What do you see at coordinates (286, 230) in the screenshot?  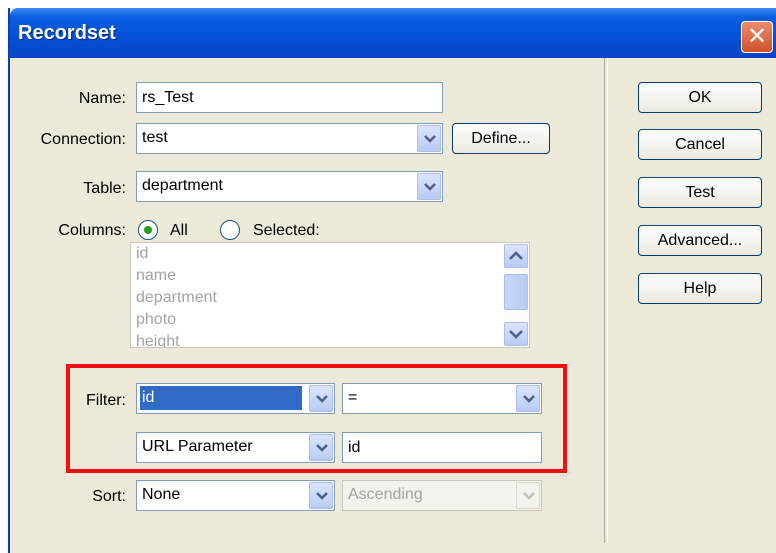 I see `columns-selected-label: Selected:` at bounding box center [286, 230].